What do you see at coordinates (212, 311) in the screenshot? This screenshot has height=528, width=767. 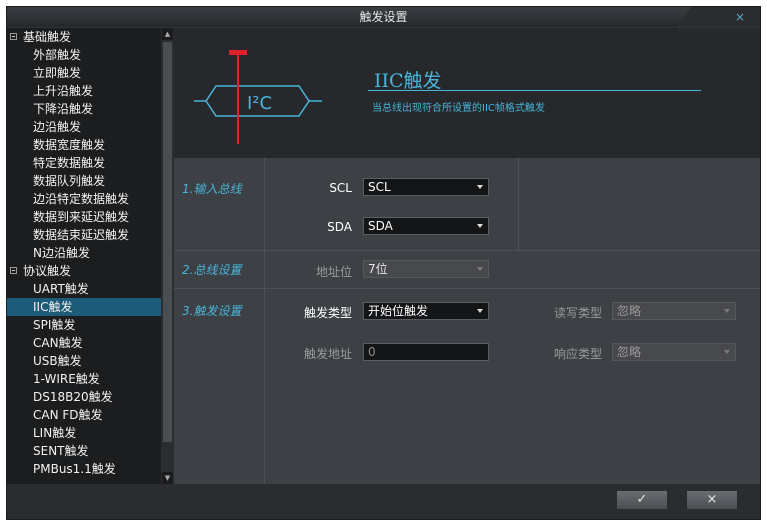 I see `section-trigger-settings: 3.触发设置` at bounding box center [212, 311].